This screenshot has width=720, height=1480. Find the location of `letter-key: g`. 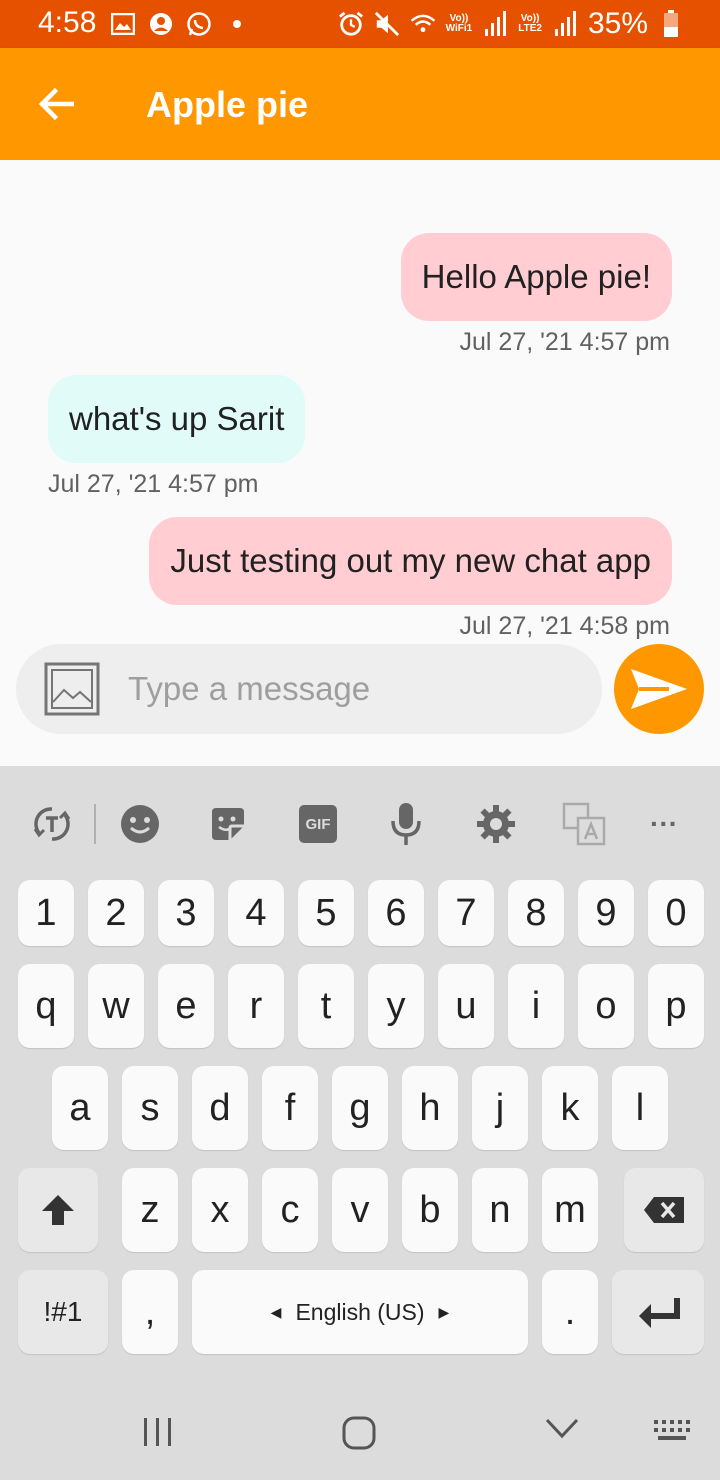

letter-key: g is located at coordinates (360, 1108).